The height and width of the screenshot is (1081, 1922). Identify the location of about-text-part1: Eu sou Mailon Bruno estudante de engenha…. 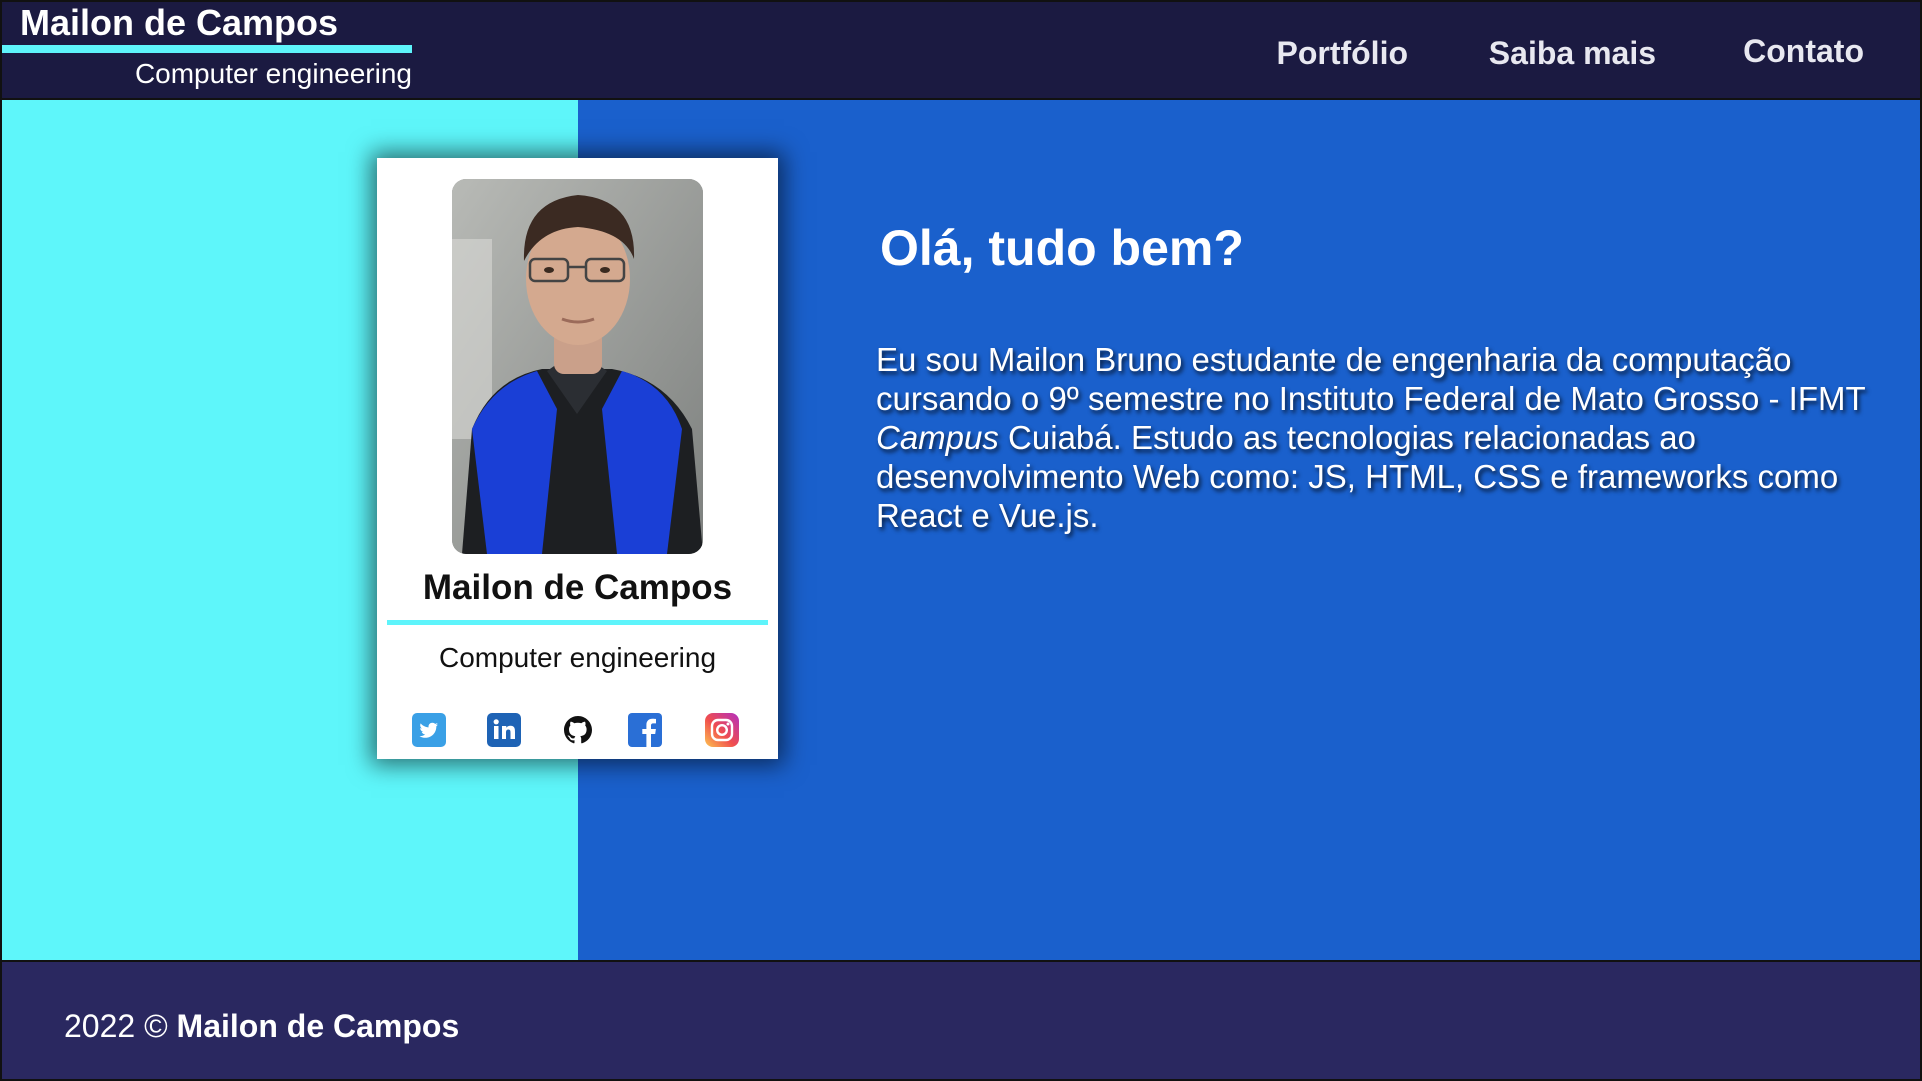
(1371, 379).